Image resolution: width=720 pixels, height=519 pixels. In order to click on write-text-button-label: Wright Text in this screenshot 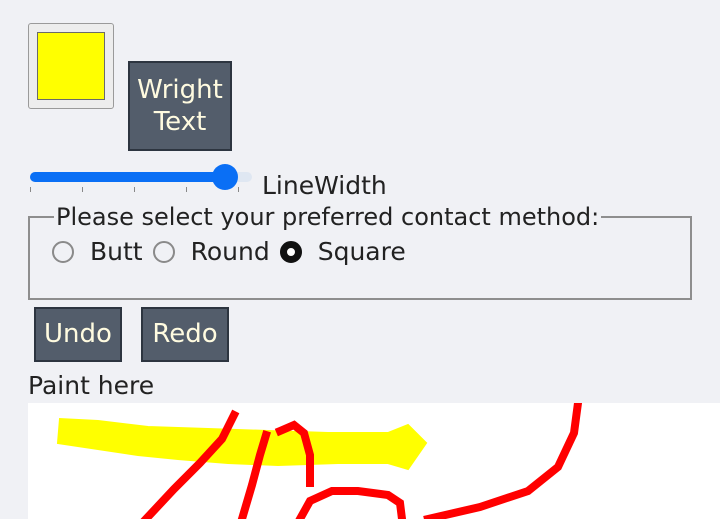, I will do `click(180, 106)`.